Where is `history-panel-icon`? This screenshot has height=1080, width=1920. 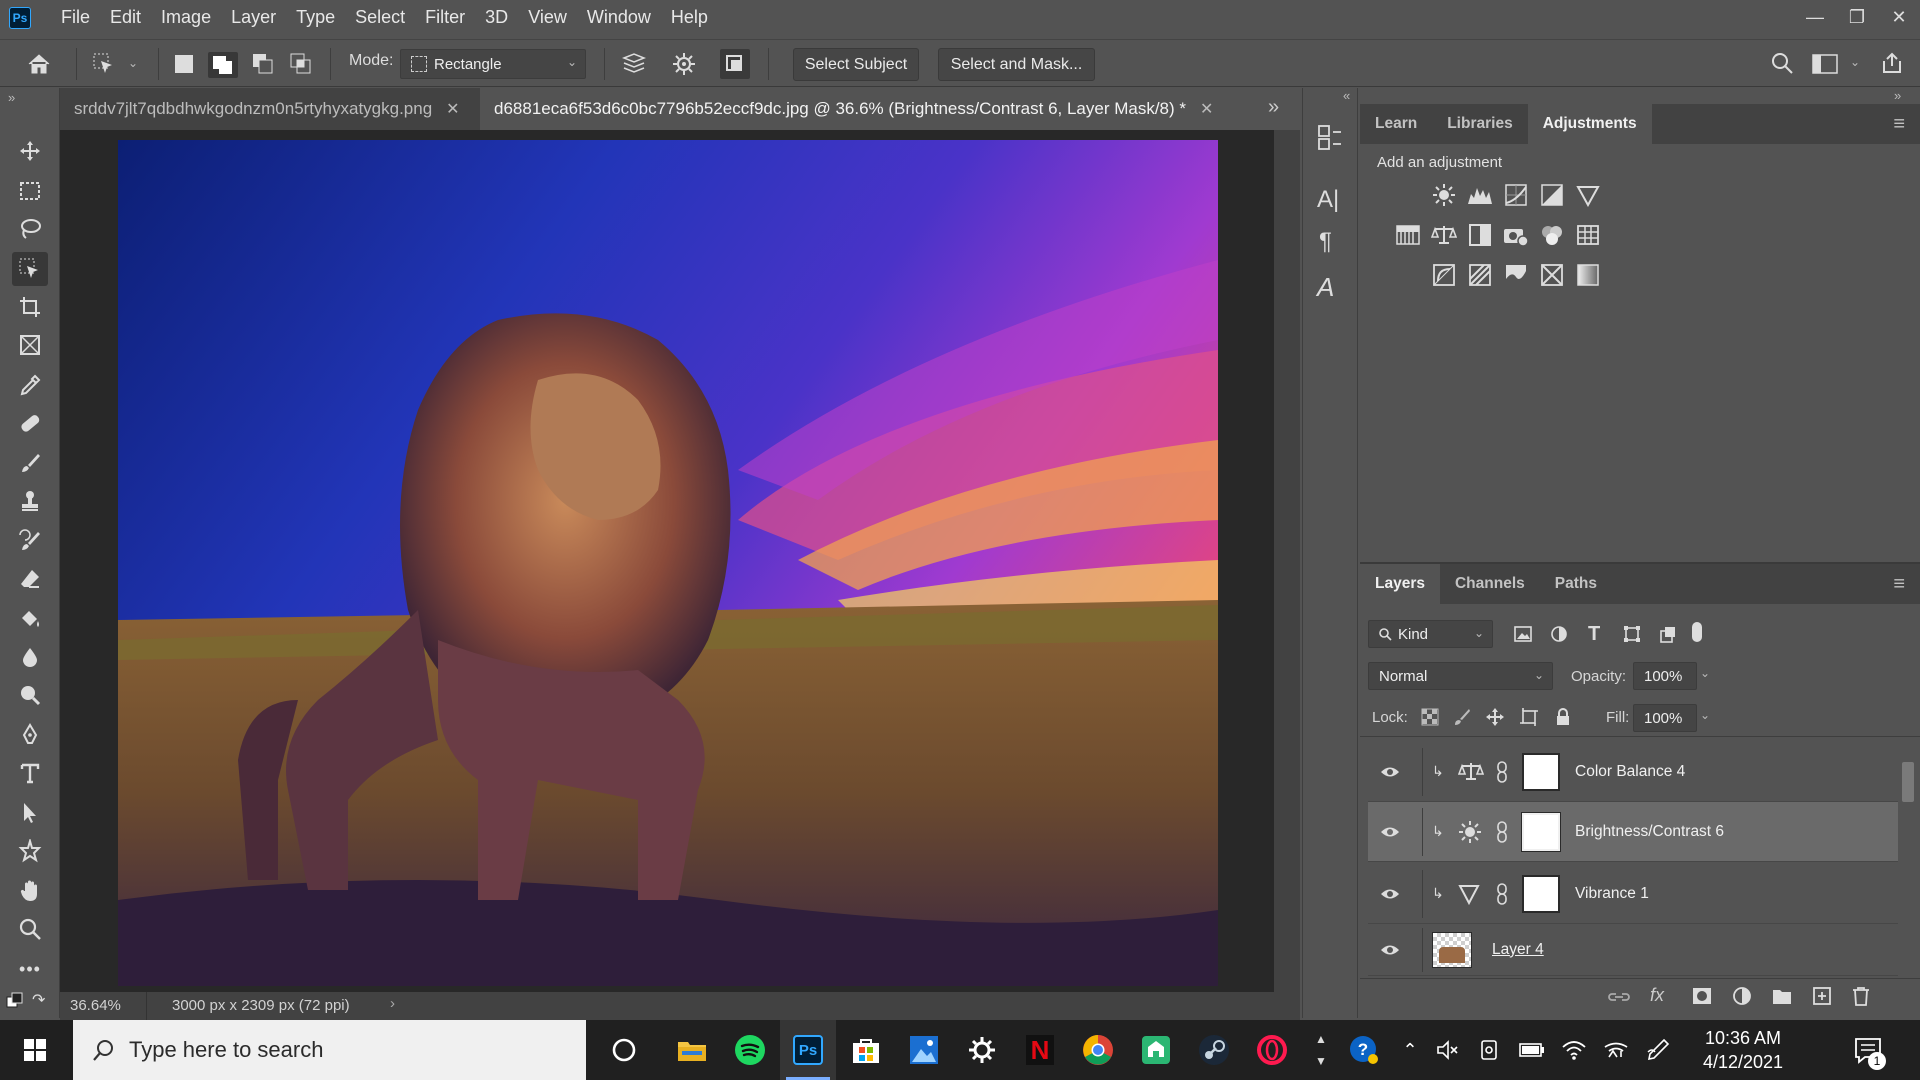
history-panel-icon is located at coordinates (1330, 138).